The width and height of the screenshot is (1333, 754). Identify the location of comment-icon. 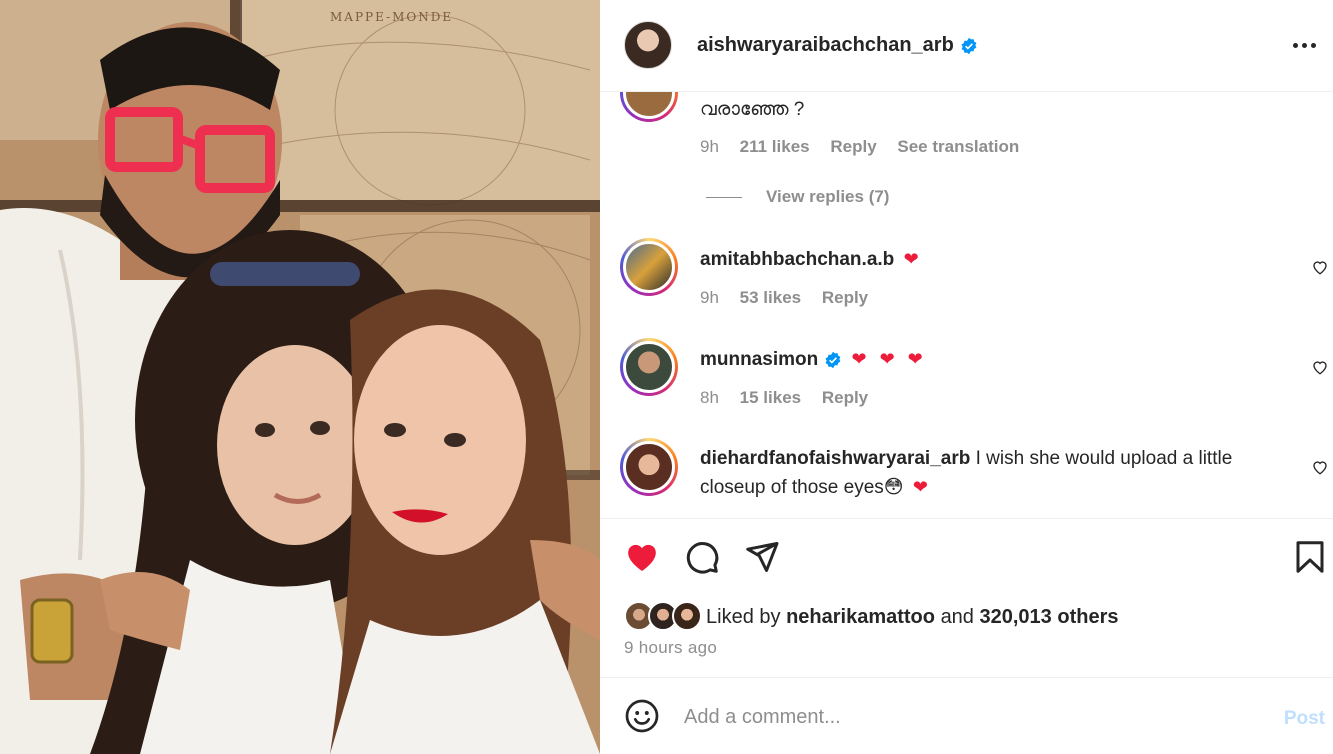
(702, 558).